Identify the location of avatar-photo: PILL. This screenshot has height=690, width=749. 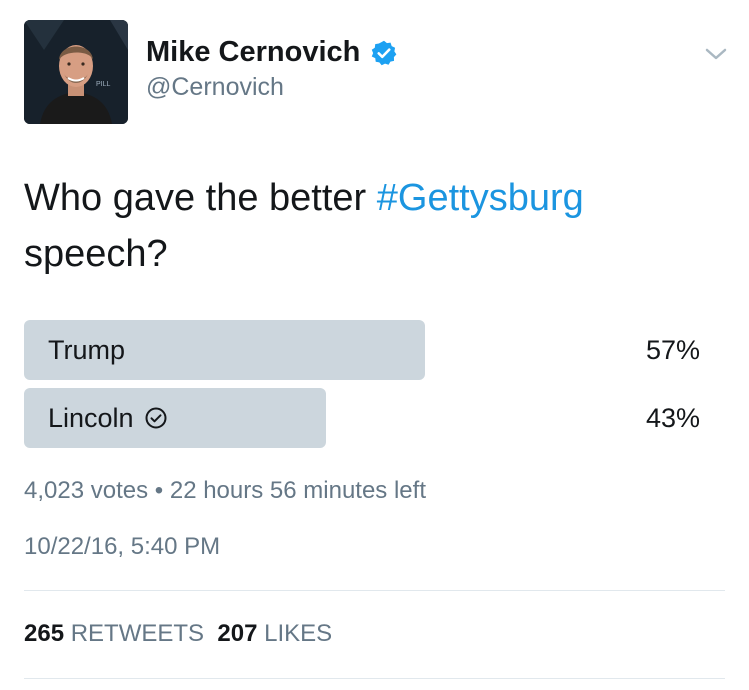
(76, 72).